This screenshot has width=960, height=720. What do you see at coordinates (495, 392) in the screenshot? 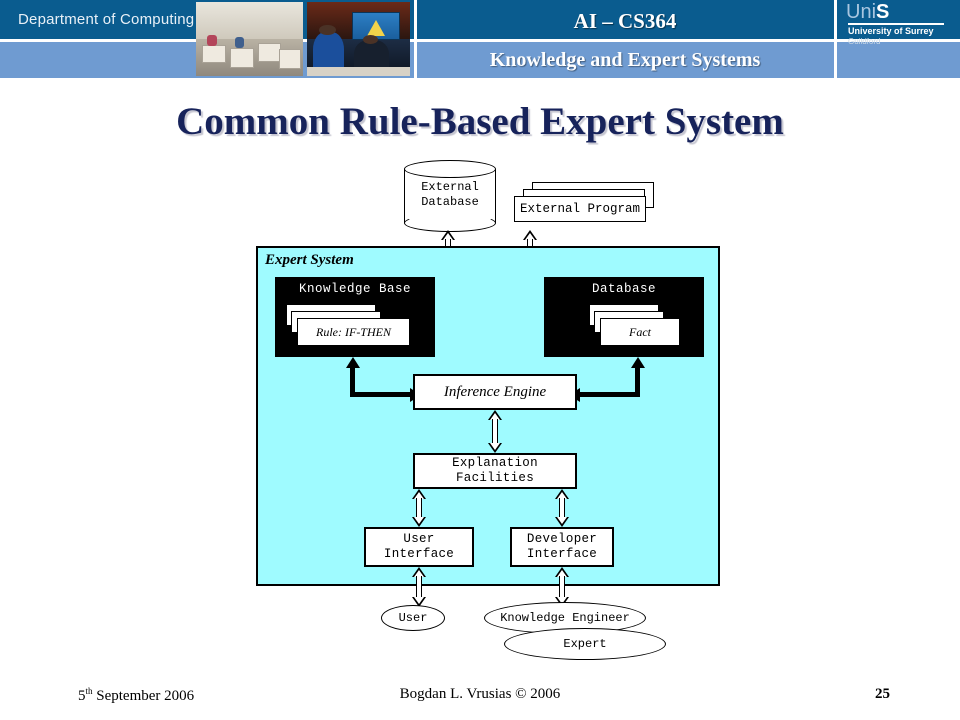
I see `inference-engine-box: Inference Engine` at bounding box center [495, 392].